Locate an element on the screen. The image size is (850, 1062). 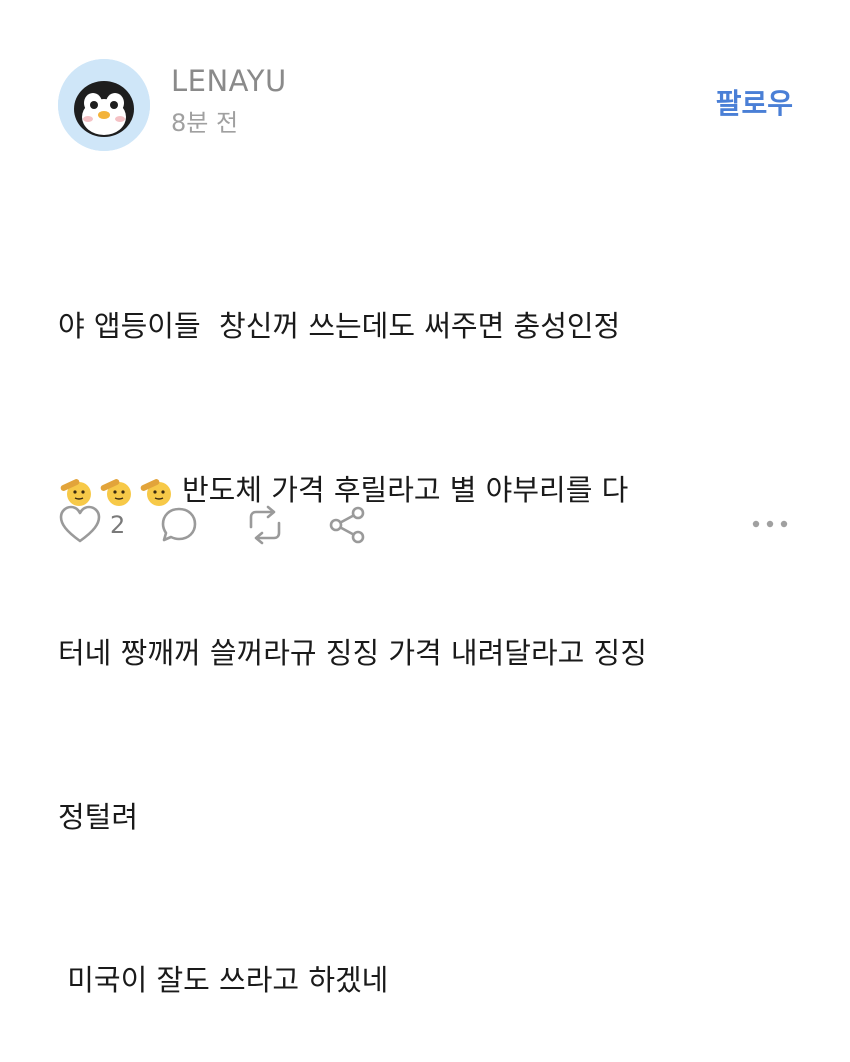
like-button: 2 is located at coordinates (91, 525).